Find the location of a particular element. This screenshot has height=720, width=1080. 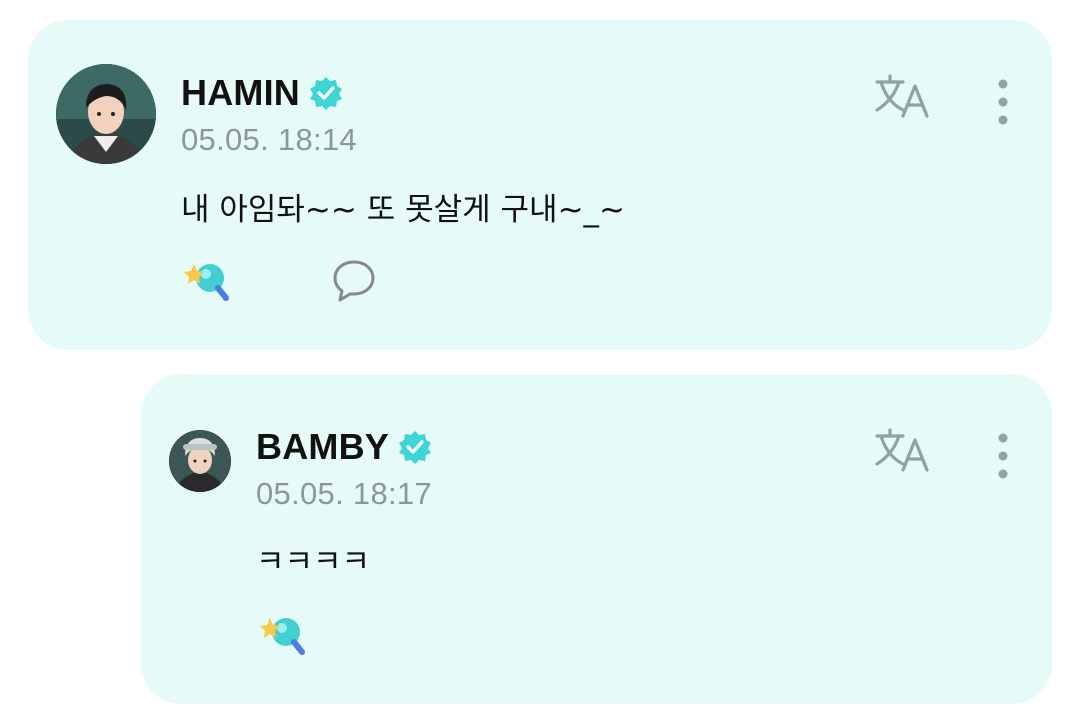

comment-icon is located at coordinates (354, 281).